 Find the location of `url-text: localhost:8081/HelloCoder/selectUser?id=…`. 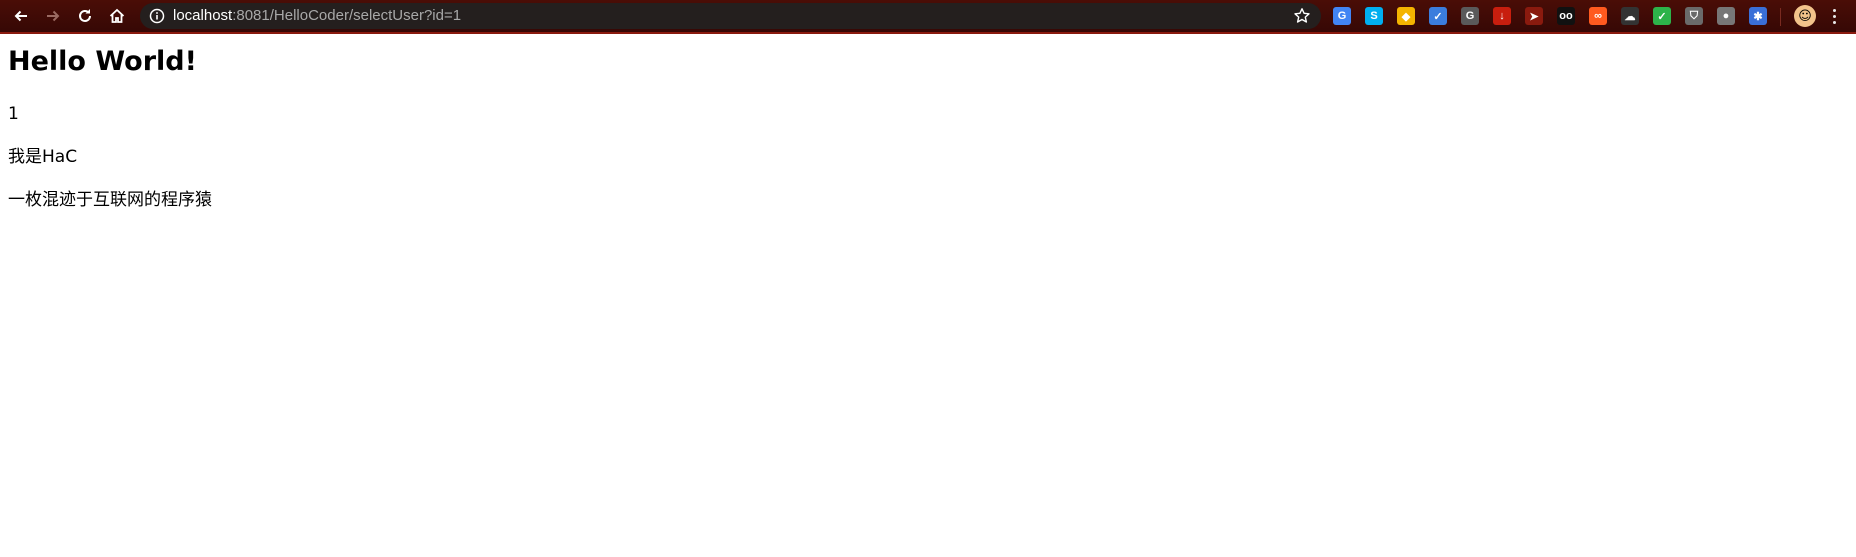

url-text: localhost:8081/HelloCoder/selectUser?id=… is located at coordinates (317, 16).